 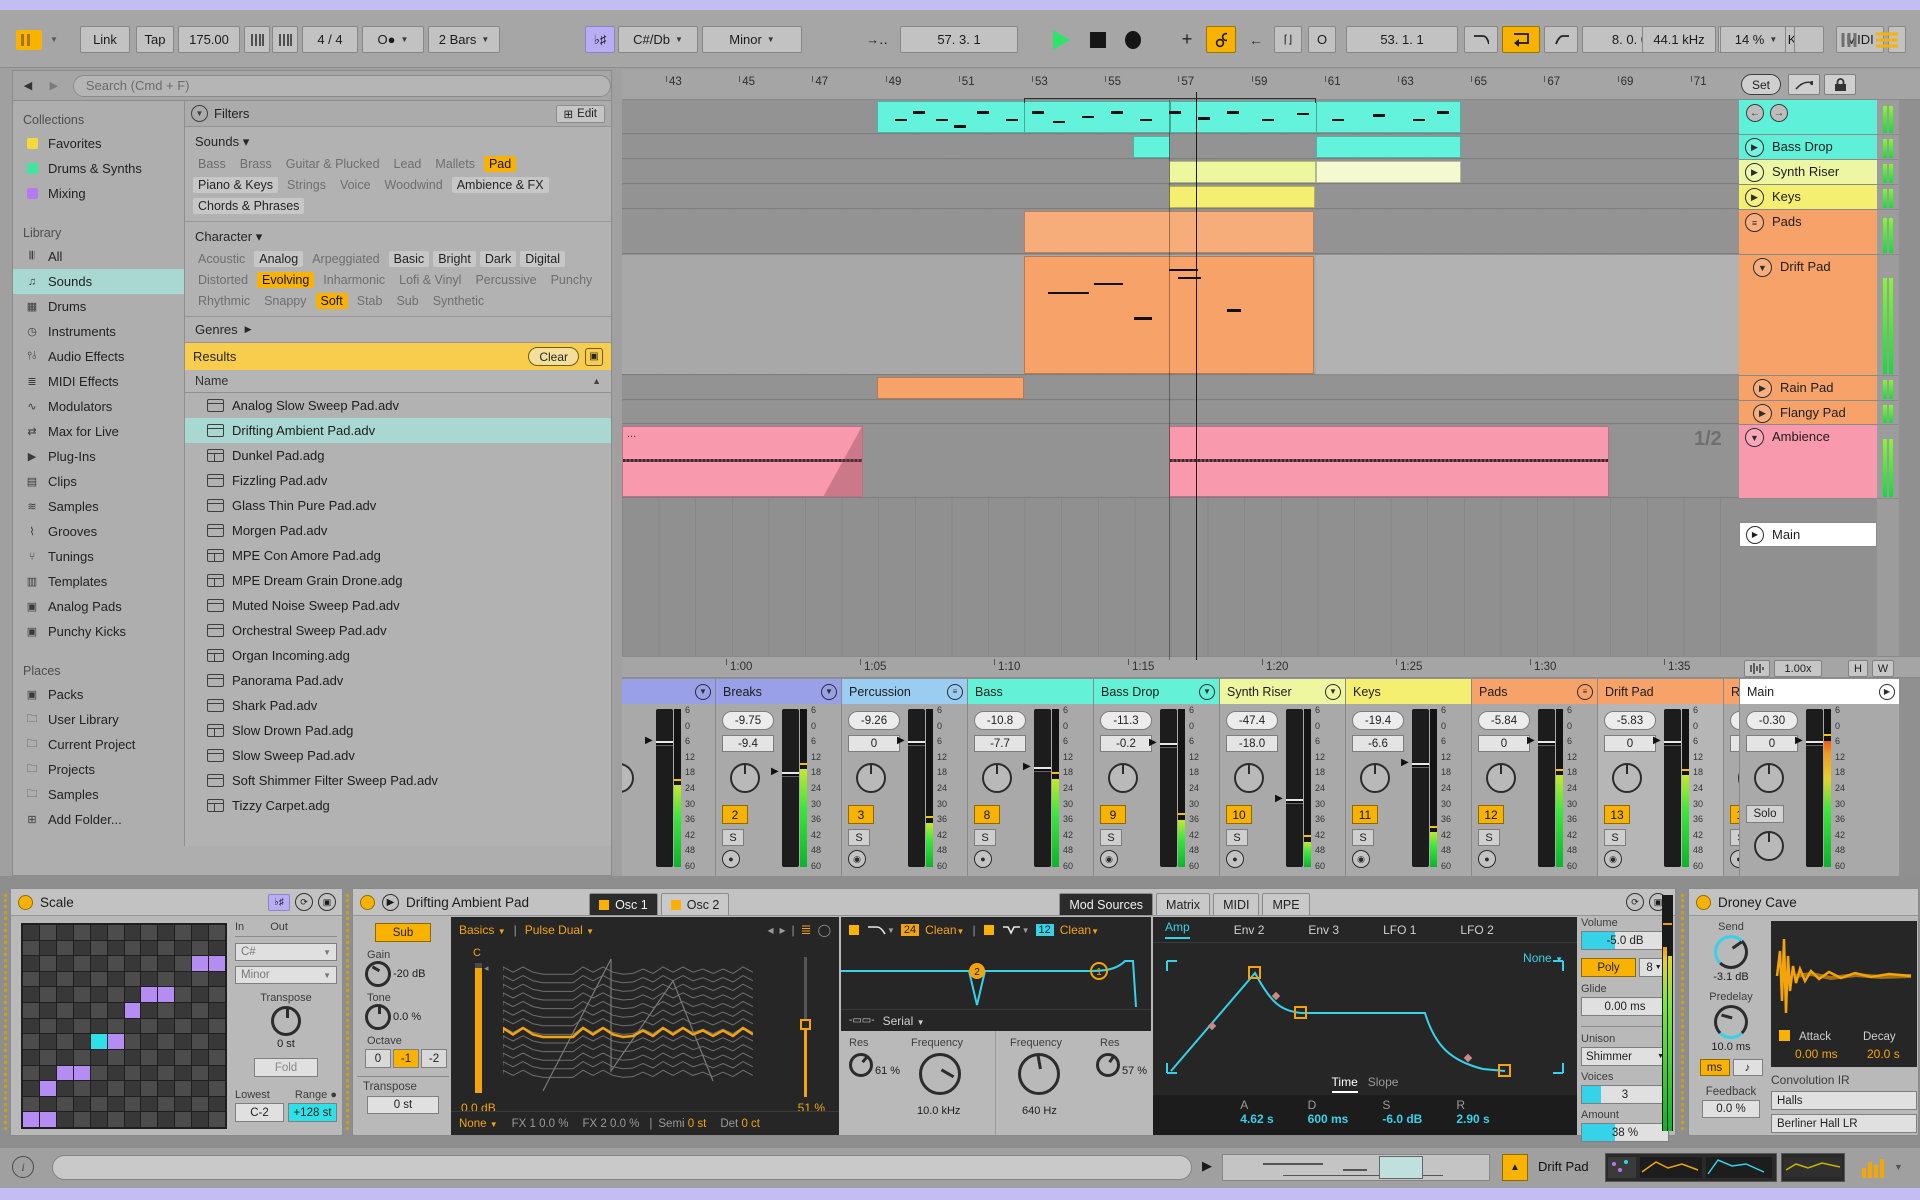 I want to click on filter-chip-analog: Analog, so click(x=279, y=259).